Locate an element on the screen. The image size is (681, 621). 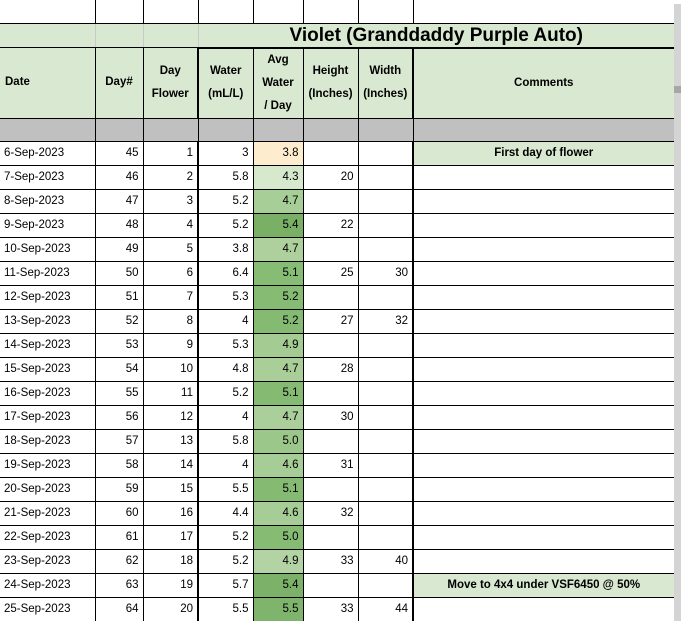
table-row: 23-Sep-2023 62 18 5.2 4.9 33 40 is located at coordinates (337, 561).